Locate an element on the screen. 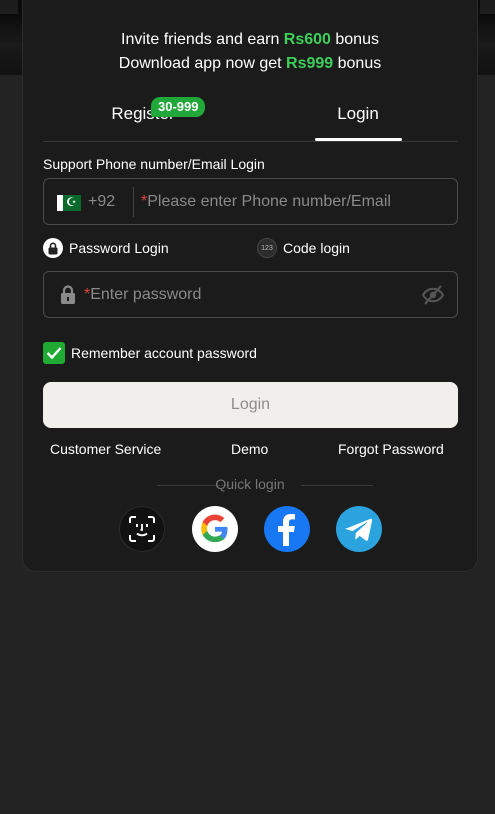  pakistan-flag-icon is located at coordinates (69, 202).